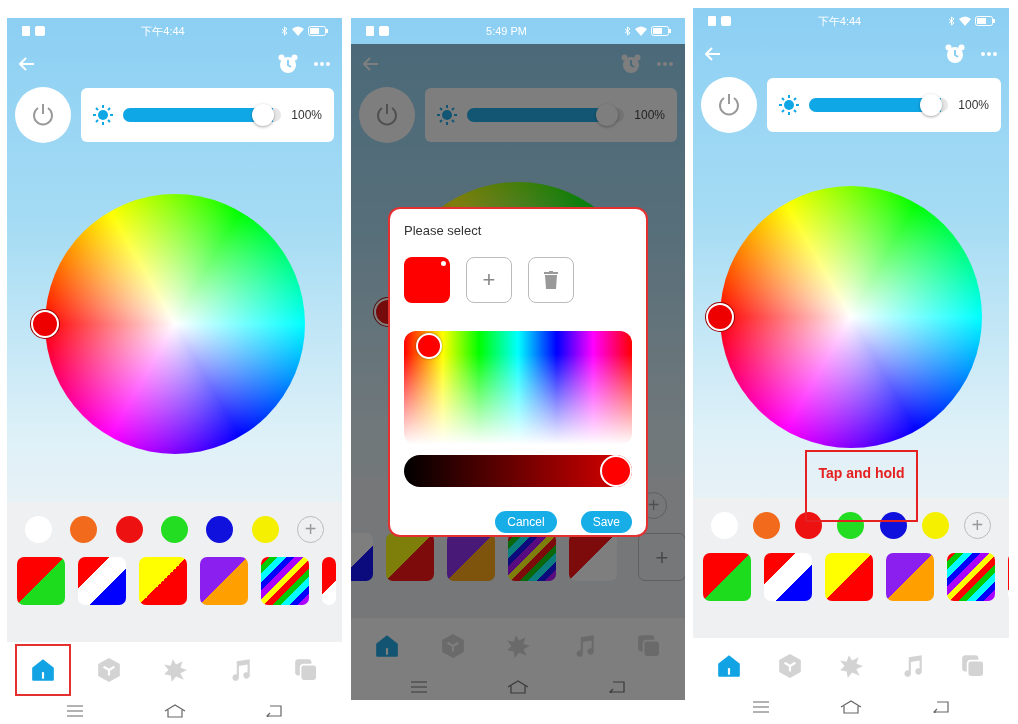 The height and width of the screenshot is (724, 1018). What do you see at coordinates (443, 263) in the screenshot?
I see `selected-dot-icon` at bounding box center [443, 263].